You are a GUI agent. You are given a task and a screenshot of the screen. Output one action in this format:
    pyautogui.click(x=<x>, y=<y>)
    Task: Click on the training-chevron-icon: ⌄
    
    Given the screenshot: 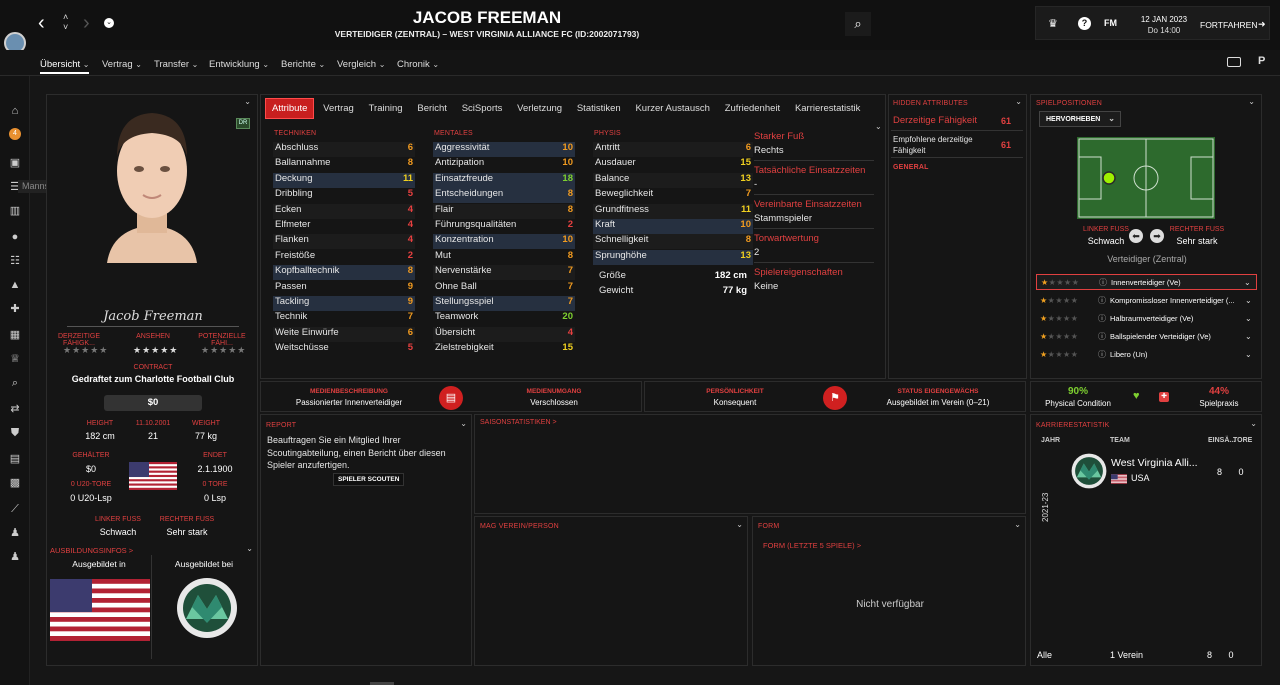 What is the action you would take?
    pyautogui.click(x=249, y=548)
    